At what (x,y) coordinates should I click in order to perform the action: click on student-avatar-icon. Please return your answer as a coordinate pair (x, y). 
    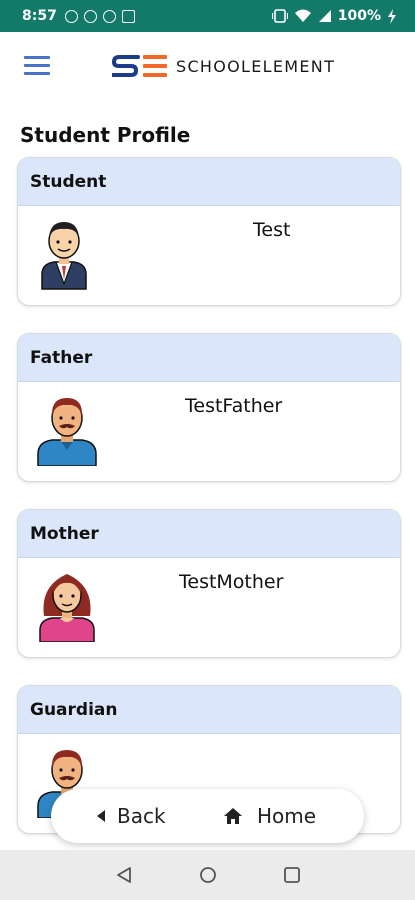
    Looking at the image, I should click on (64, 256).